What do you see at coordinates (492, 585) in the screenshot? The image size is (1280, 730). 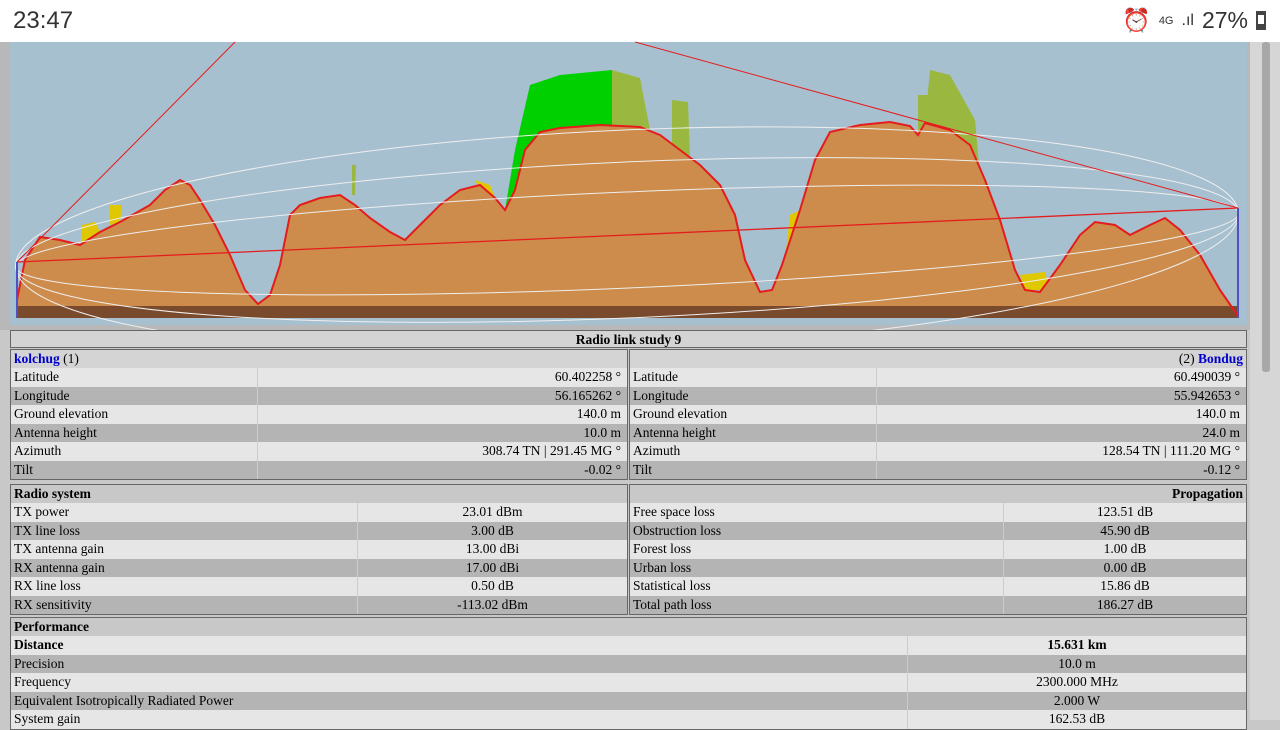 I see `row-value: 0.50 dB` at bounding box center [492, 585].